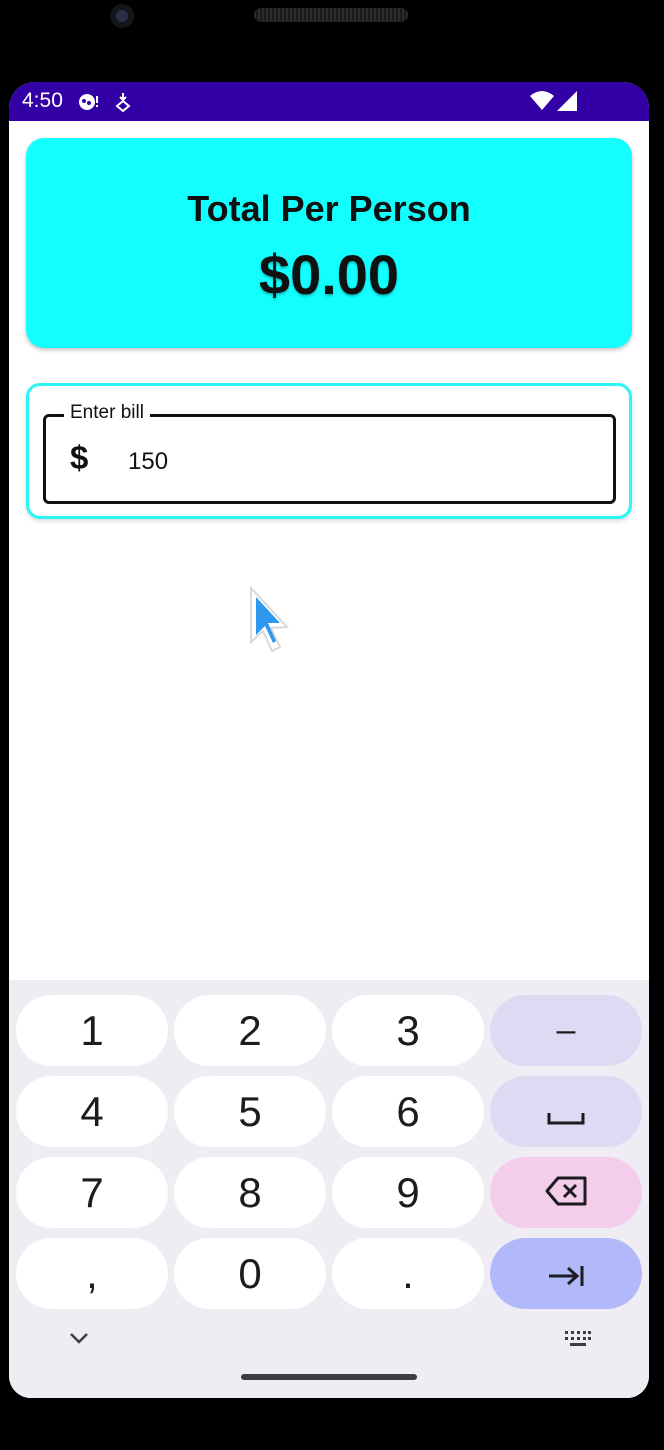  I want to click on total-per-person-card: Total Per Person $0.00, so click(329, 243).